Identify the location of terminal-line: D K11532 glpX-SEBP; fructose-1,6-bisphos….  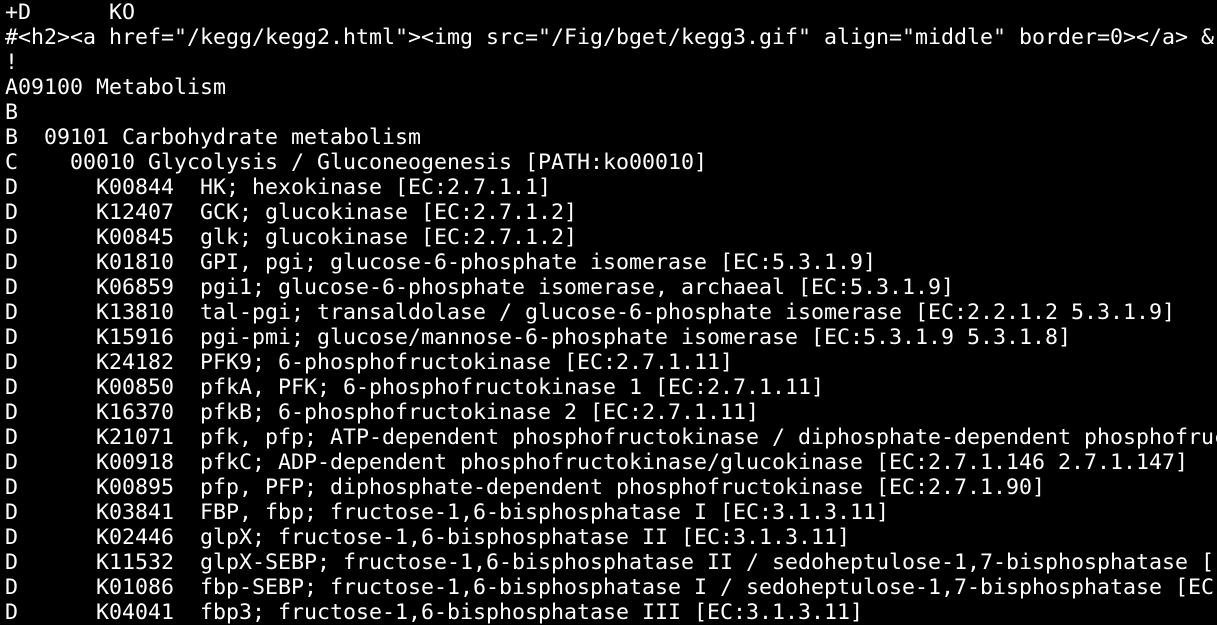
(610, 562).